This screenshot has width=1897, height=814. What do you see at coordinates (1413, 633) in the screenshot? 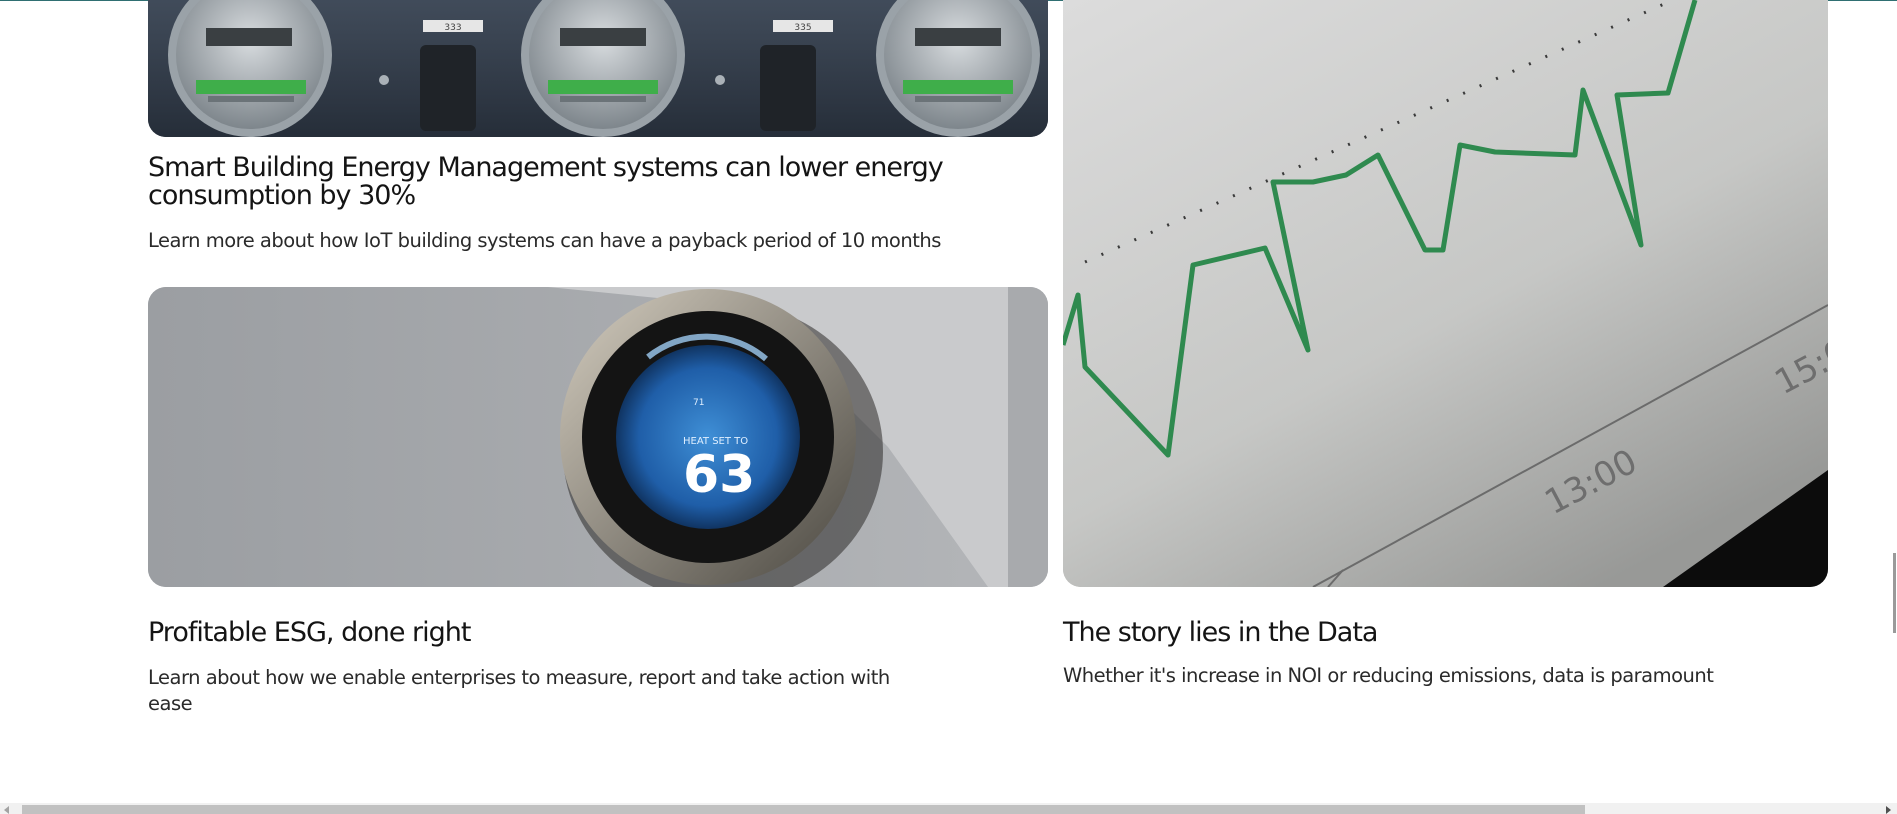
I see `card-title: The story lies in the Data` at bounding box center [1413, 633].